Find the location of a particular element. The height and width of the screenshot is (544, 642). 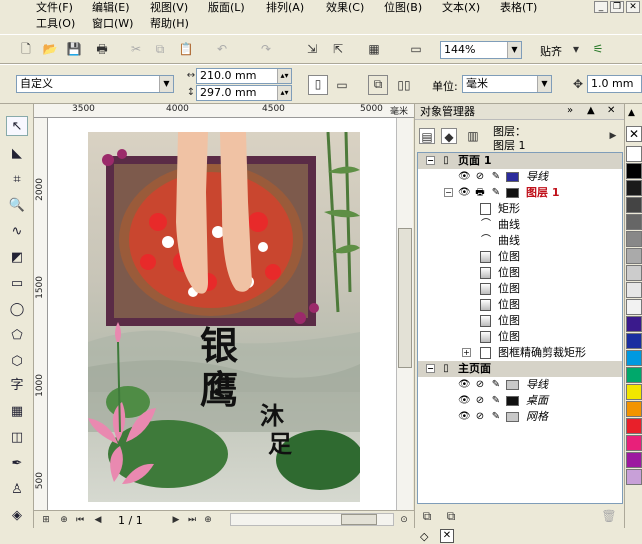

no-fill-icon: ✕ is located at coordinates (634, 134).